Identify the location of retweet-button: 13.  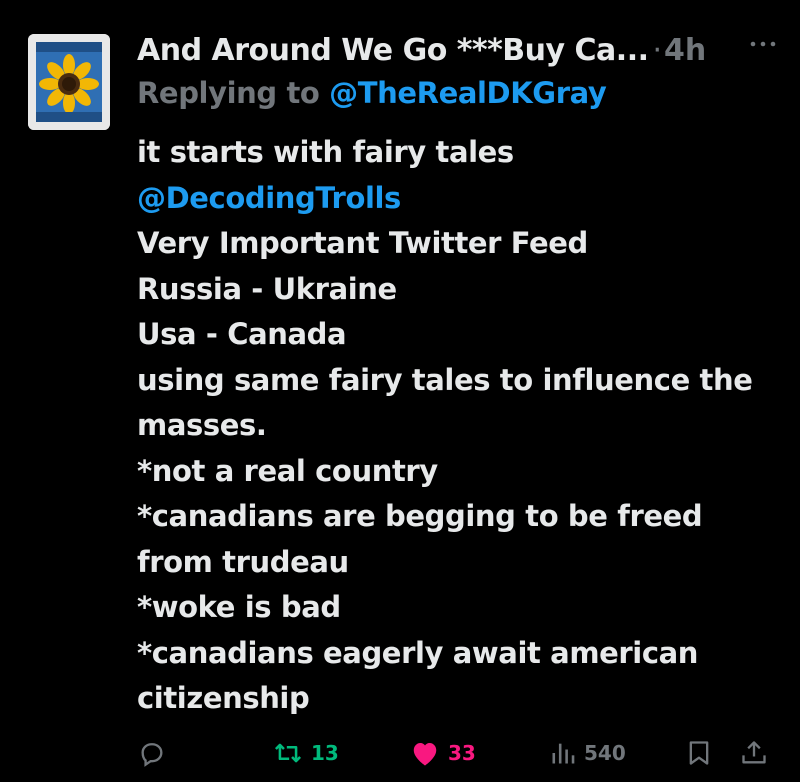
(306, 753).